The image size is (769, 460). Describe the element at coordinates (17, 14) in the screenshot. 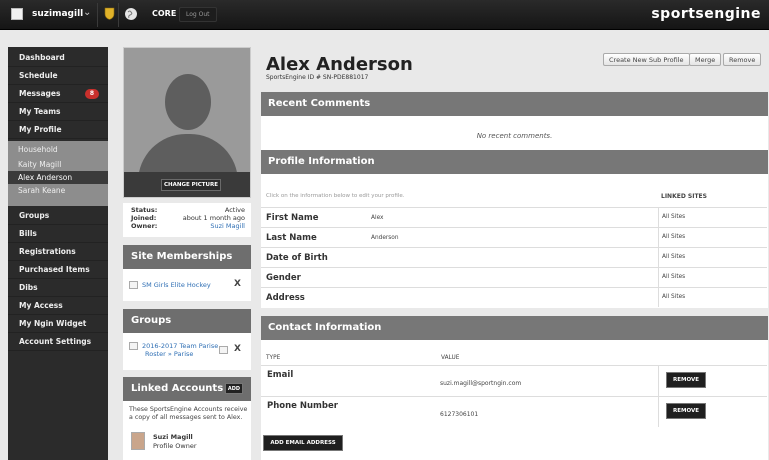

I see `app-menu-icon` at that location.